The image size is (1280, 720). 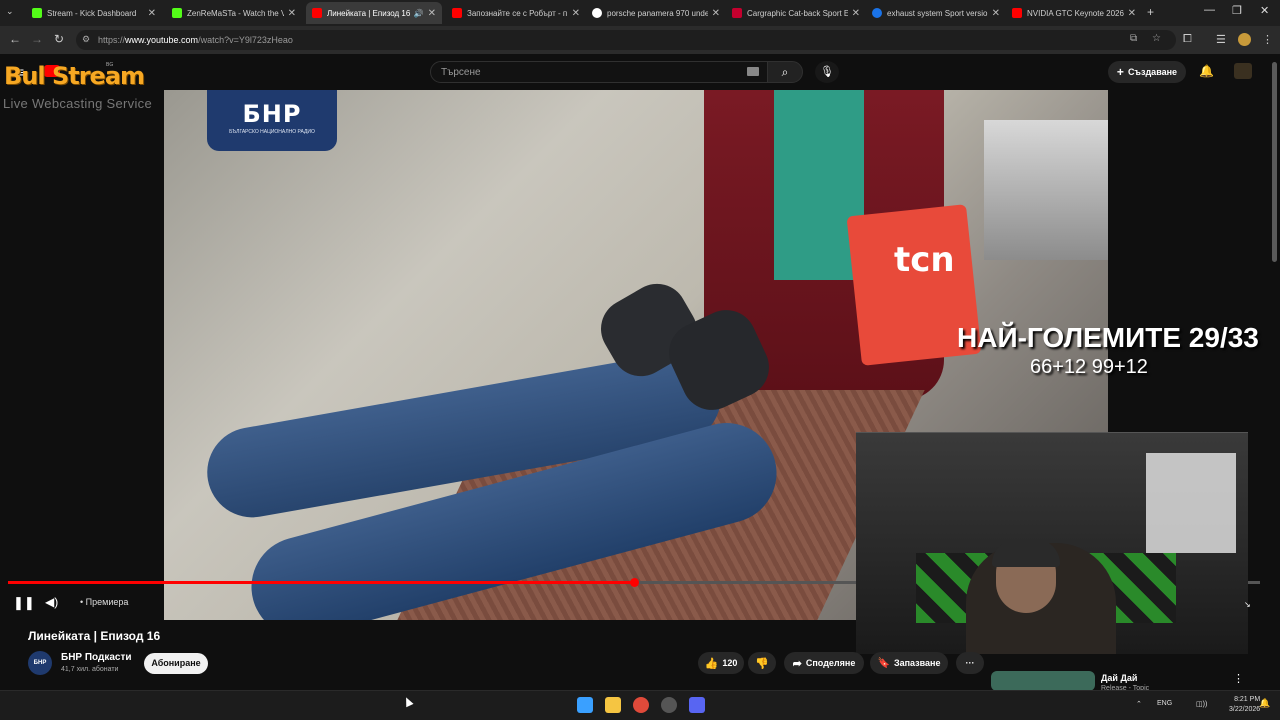 What do you see at coordinates (830, 663) in the screenshot?
I see `share-label: Споделяне` at bounding box center [830, 663].